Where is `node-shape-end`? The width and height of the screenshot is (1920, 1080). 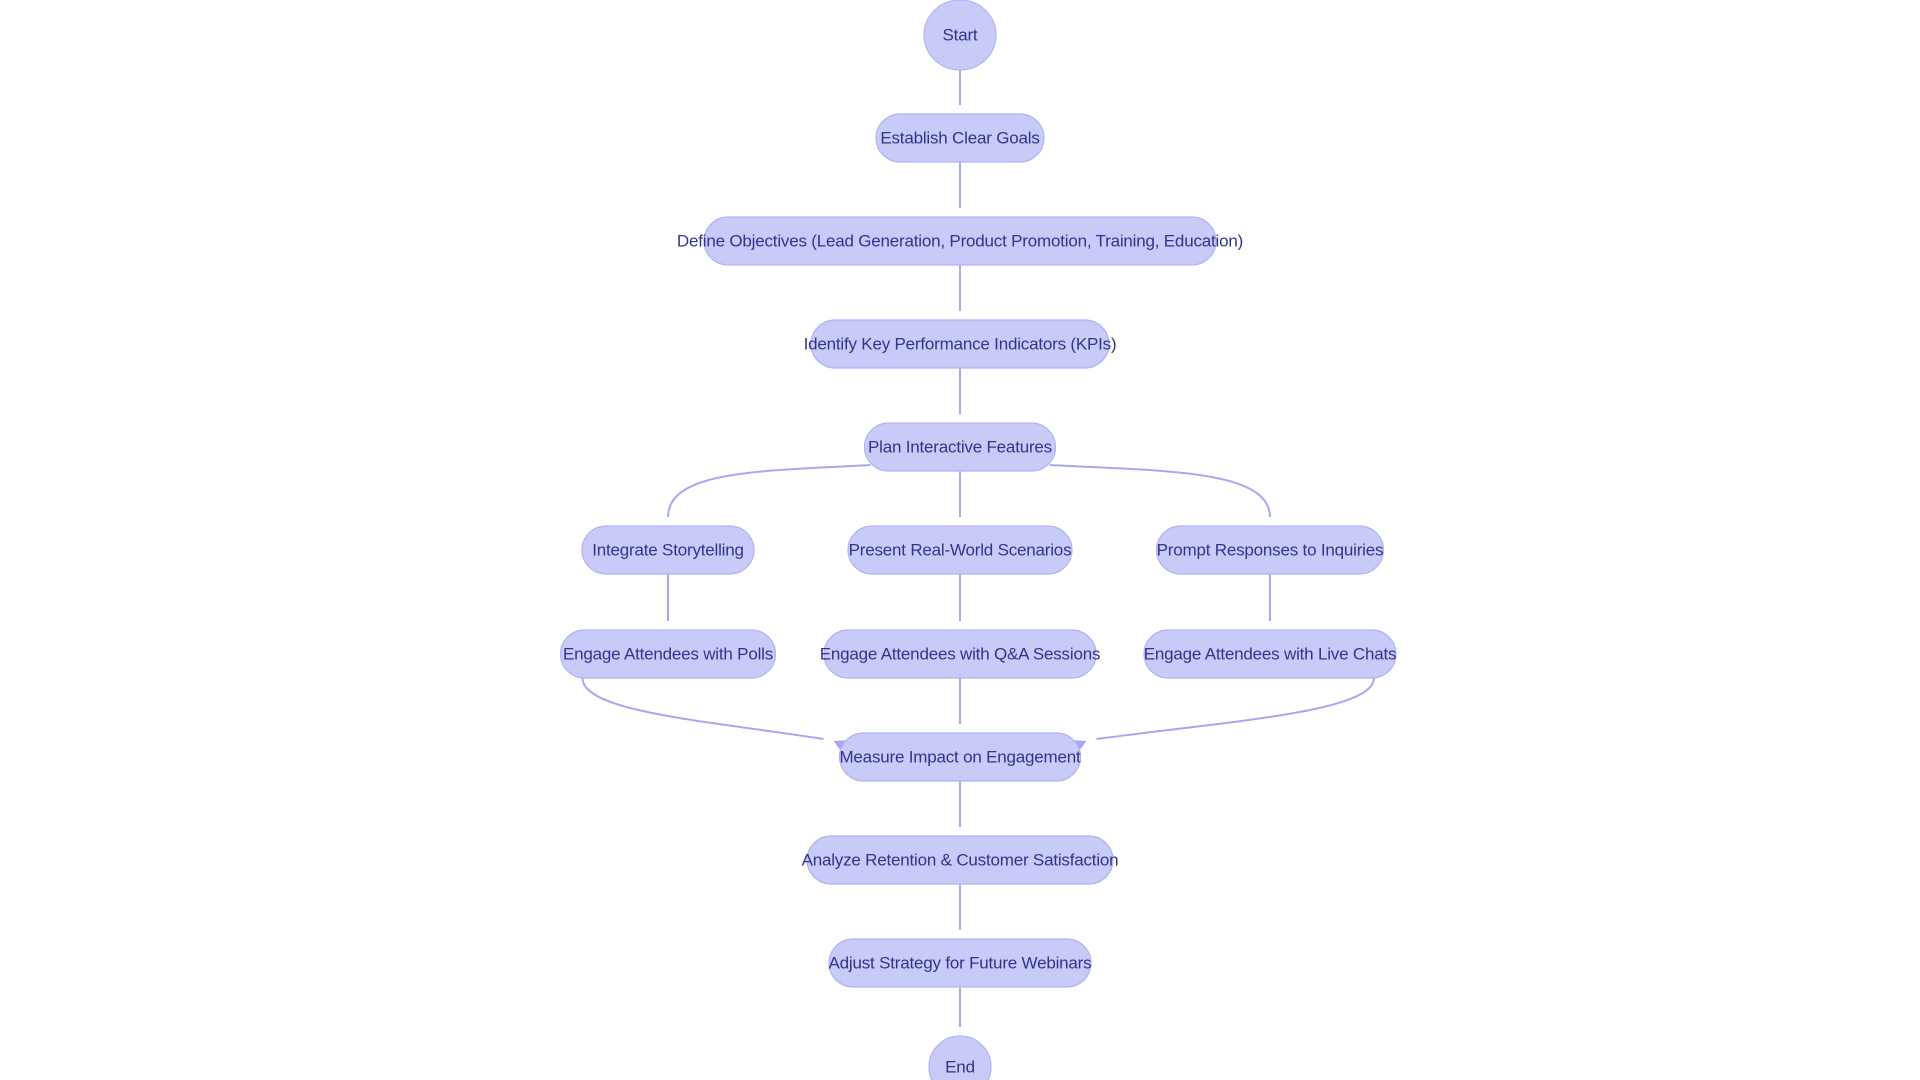 node-shape-end is located at coordinates (960, 1057).